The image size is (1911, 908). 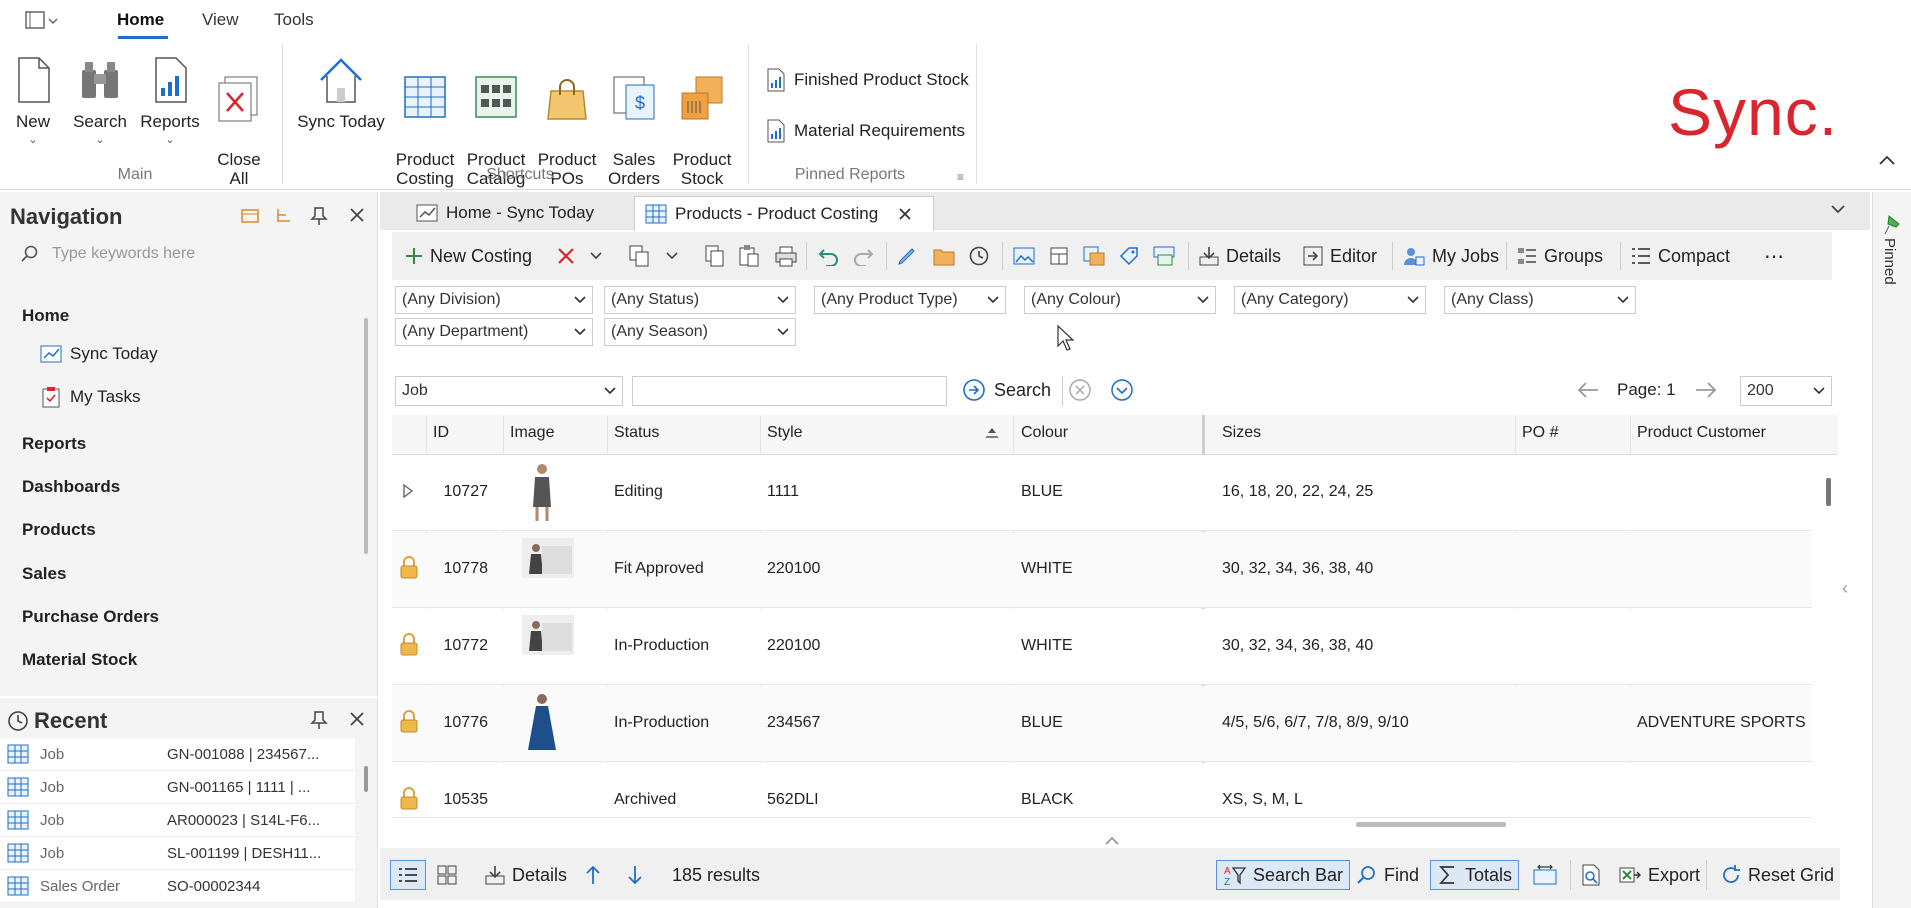 What do you see at coordinates (1339, 256) in the screenshot?
I see `editor-button: Editor` at bounding box center [1339, 256].